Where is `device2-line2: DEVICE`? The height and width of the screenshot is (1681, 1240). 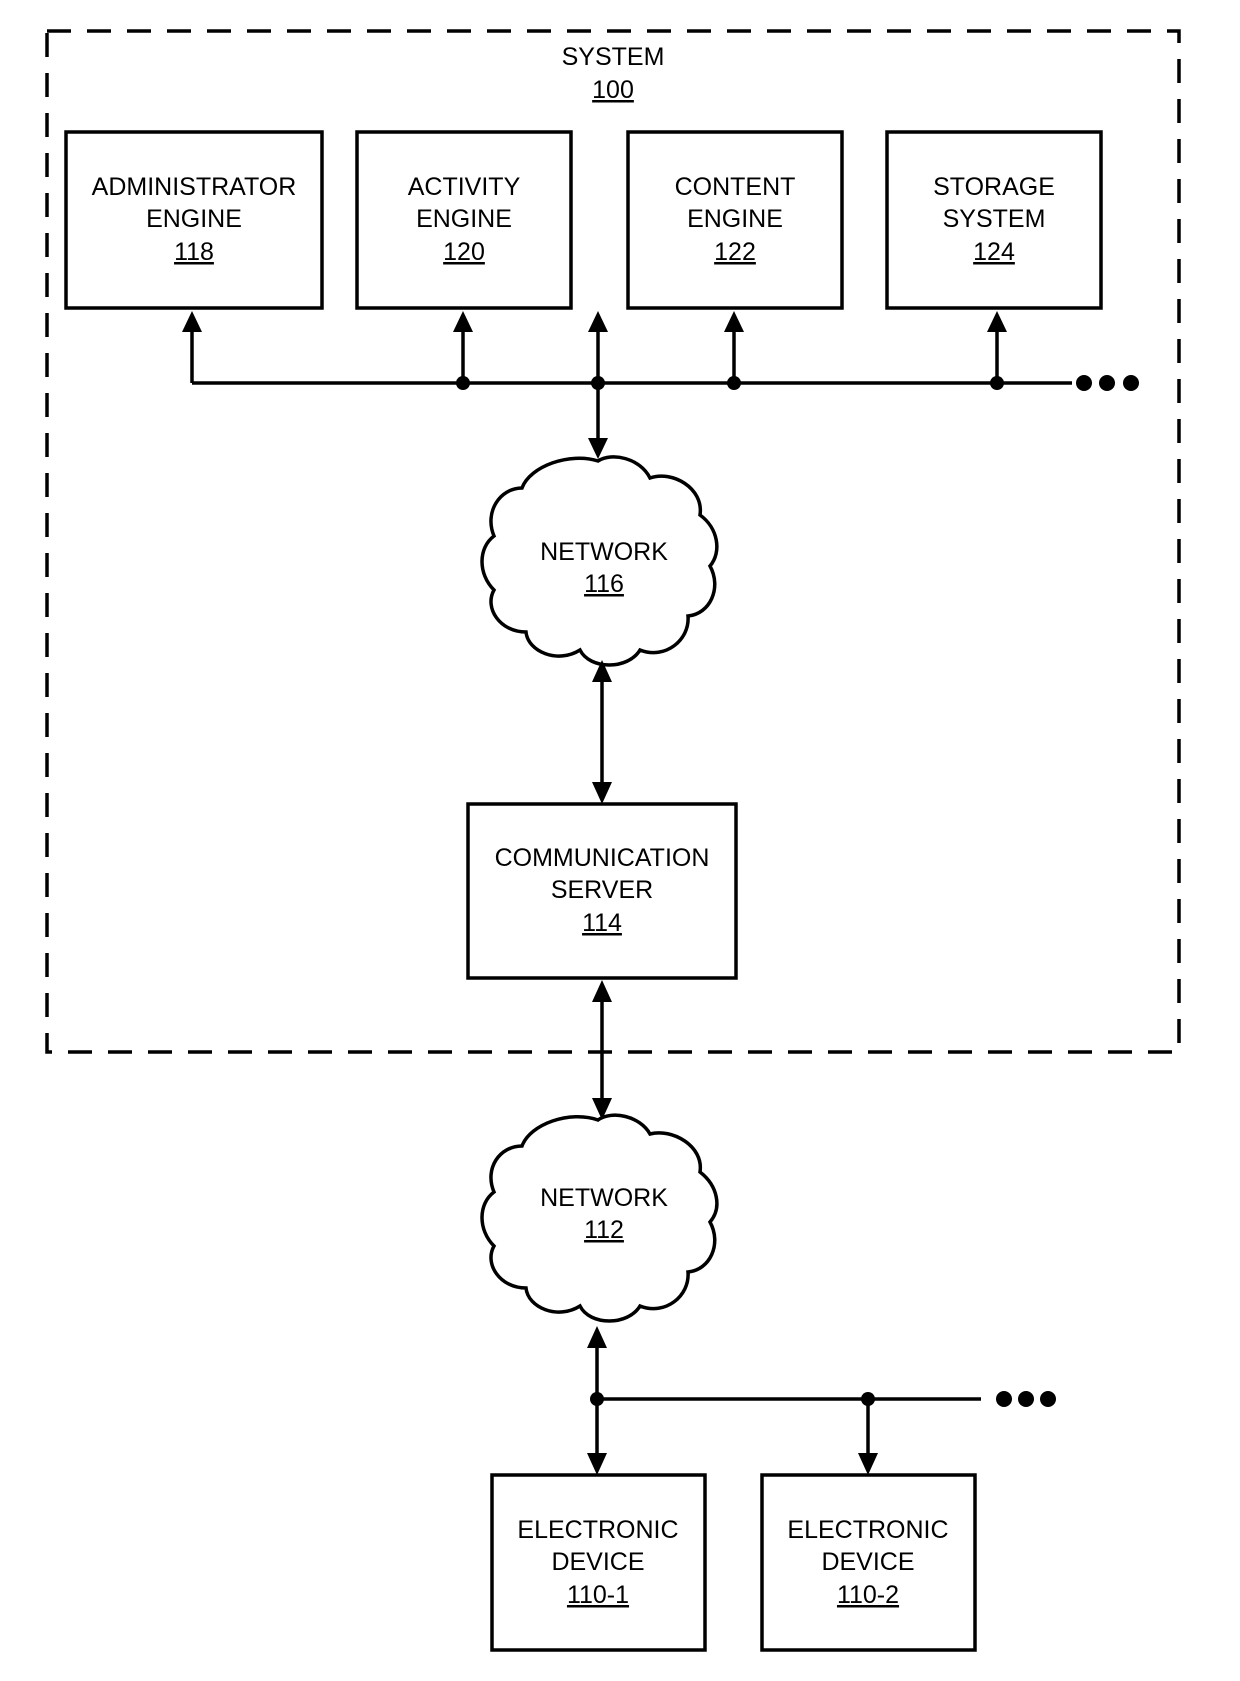 device2-line2: DEVICE is located at coordinates (867, 1562).